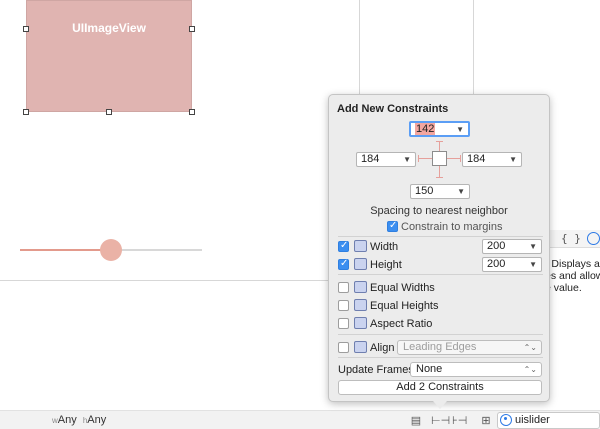 The width and height of the screenshot is (600, 429). I want to click on pin-icon: ⊦⊣, so click(459, 421).